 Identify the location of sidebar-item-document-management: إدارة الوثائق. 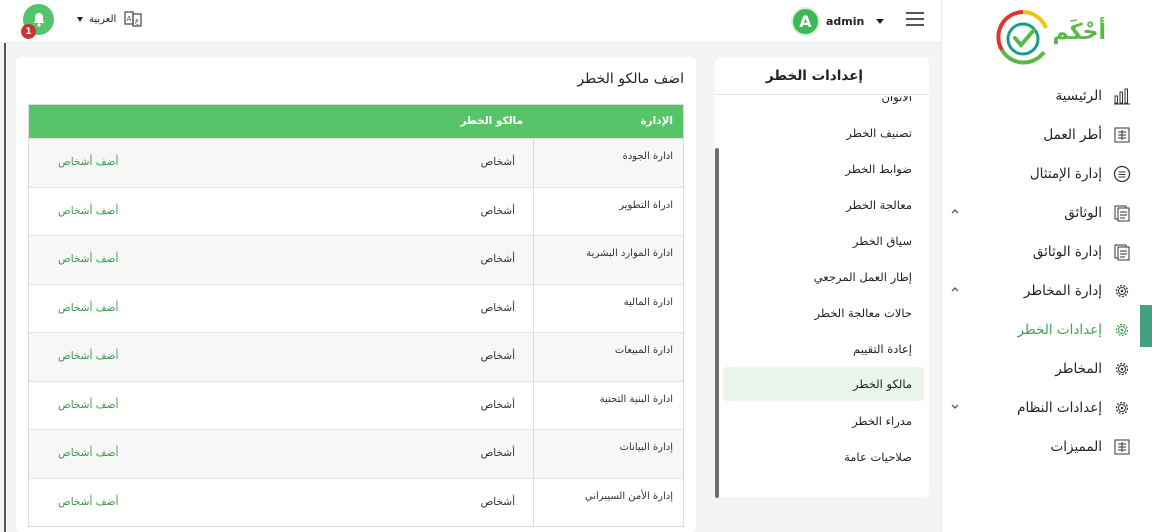
(1046, 251).